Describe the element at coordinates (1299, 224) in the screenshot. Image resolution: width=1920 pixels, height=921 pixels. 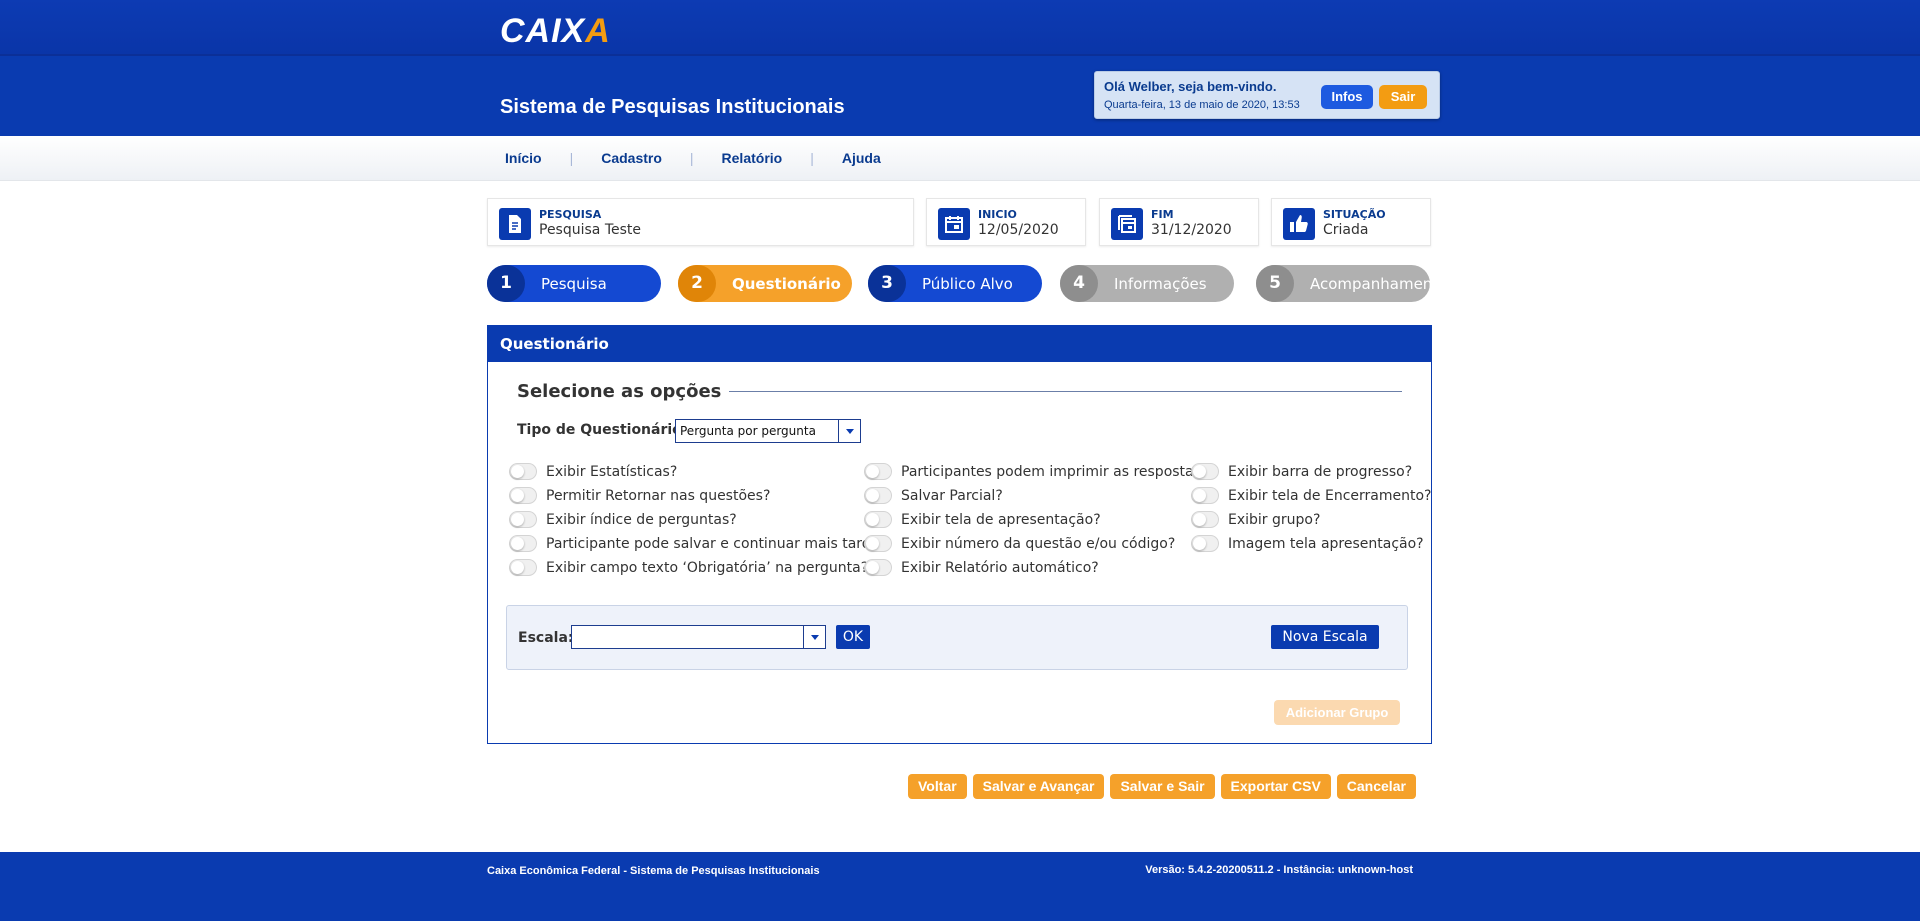
I see `thumbs-up-icon` at that location.